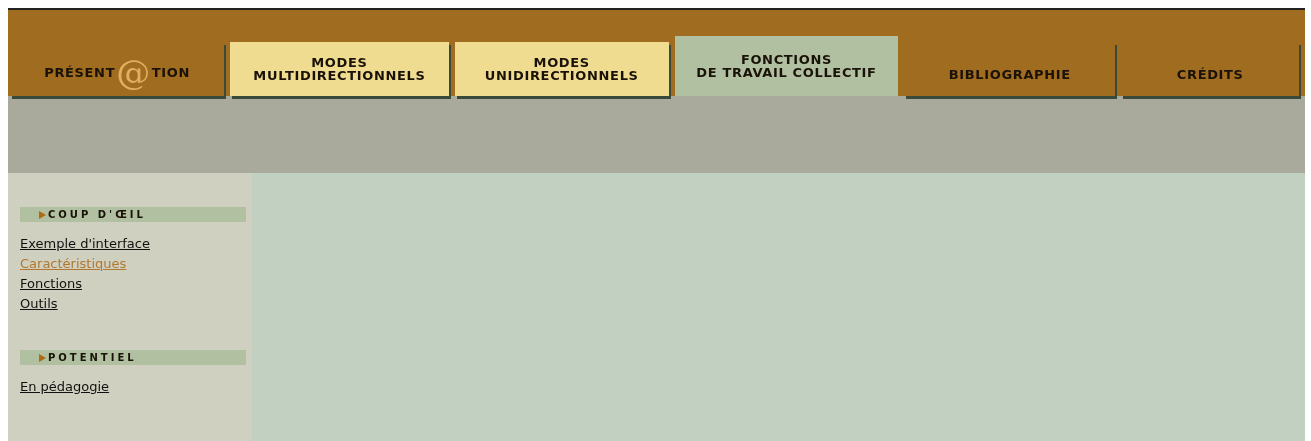 The image size is (1311, 441). I want to click on sidebar-link: Fonctions, so click(51, 284).